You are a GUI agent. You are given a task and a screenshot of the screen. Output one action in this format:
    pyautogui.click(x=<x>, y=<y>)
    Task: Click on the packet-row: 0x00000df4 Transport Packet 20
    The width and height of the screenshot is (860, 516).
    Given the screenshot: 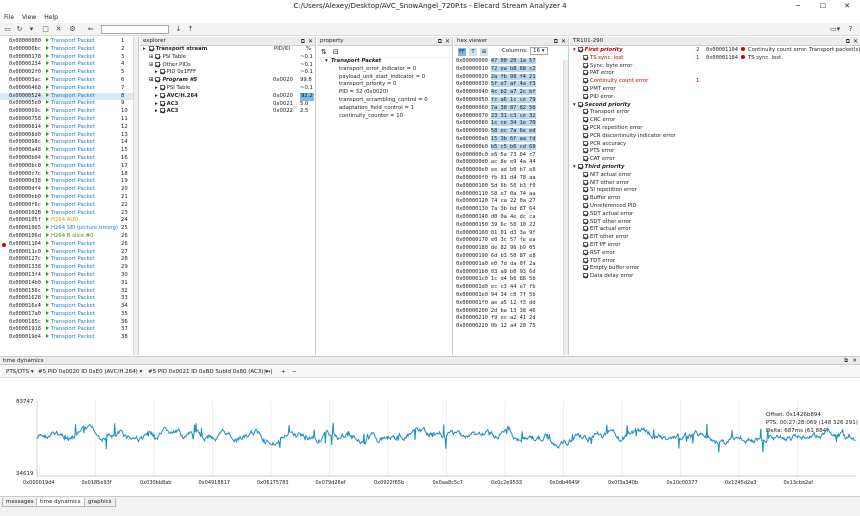 What is the action you would take?
    pyautogui.click(x=69, y=190)
    